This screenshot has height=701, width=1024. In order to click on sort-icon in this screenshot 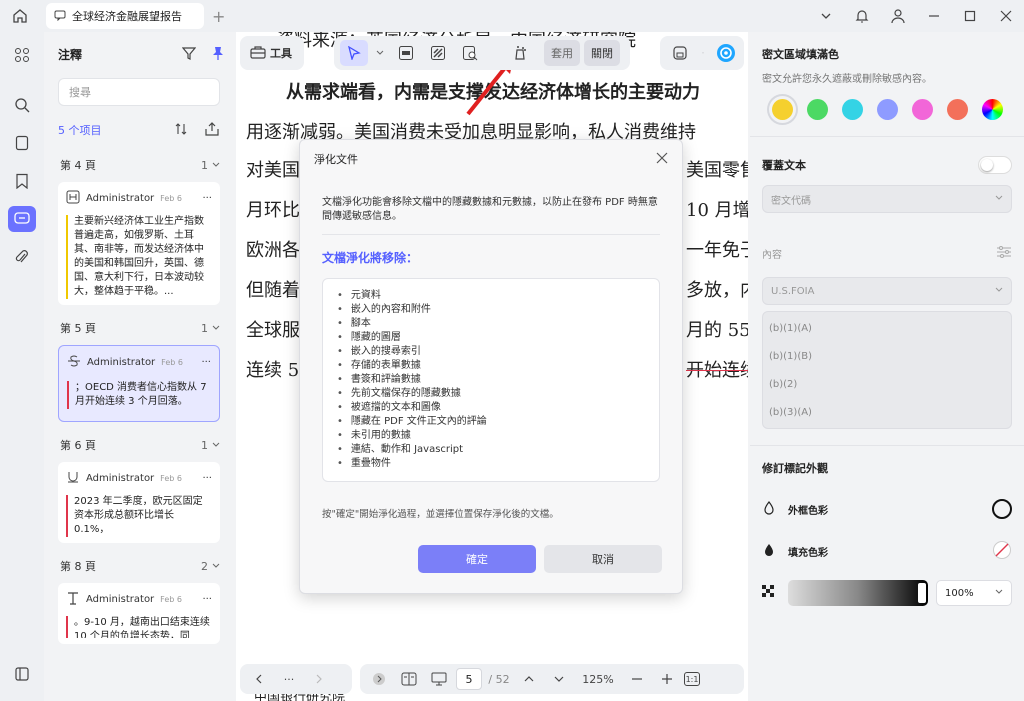, I will do `click(181, 130)`.